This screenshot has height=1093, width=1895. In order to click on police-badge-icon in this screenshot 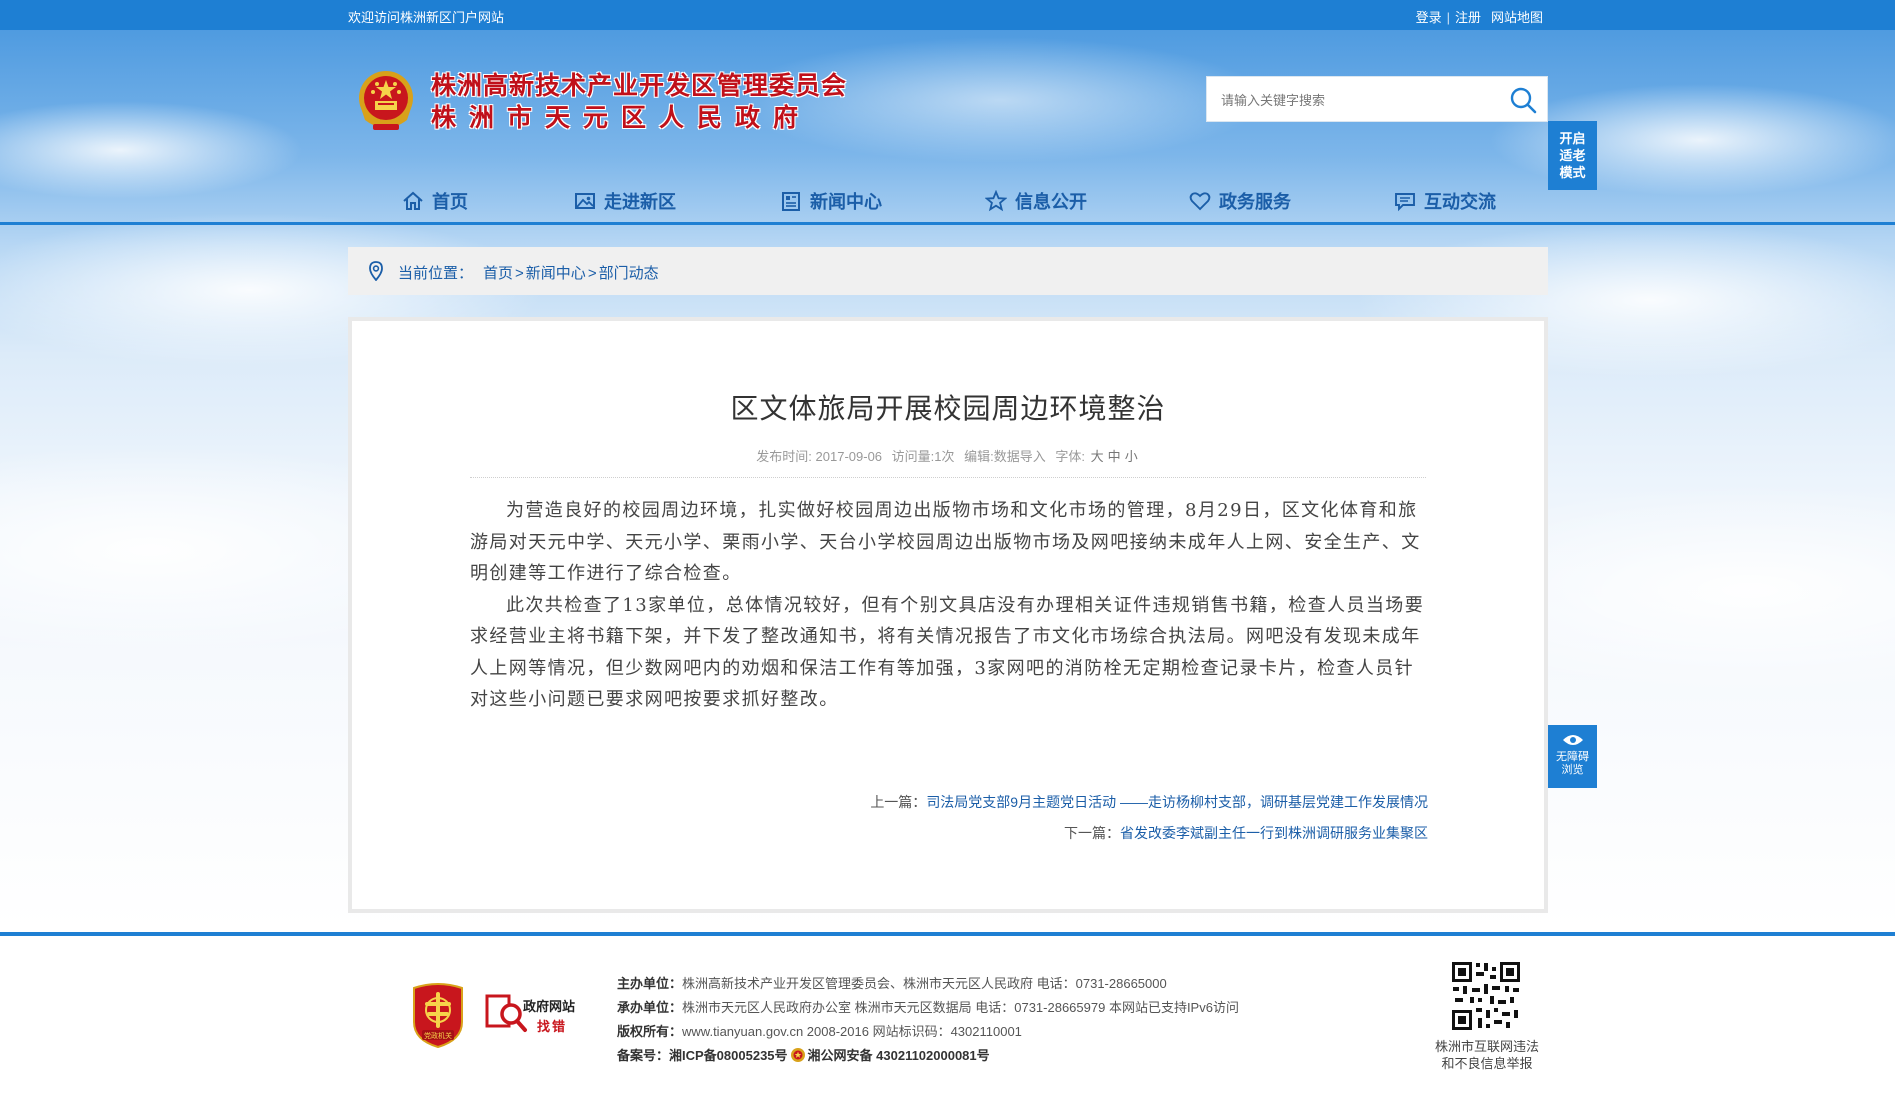, I will do `click(797, 1055)`.